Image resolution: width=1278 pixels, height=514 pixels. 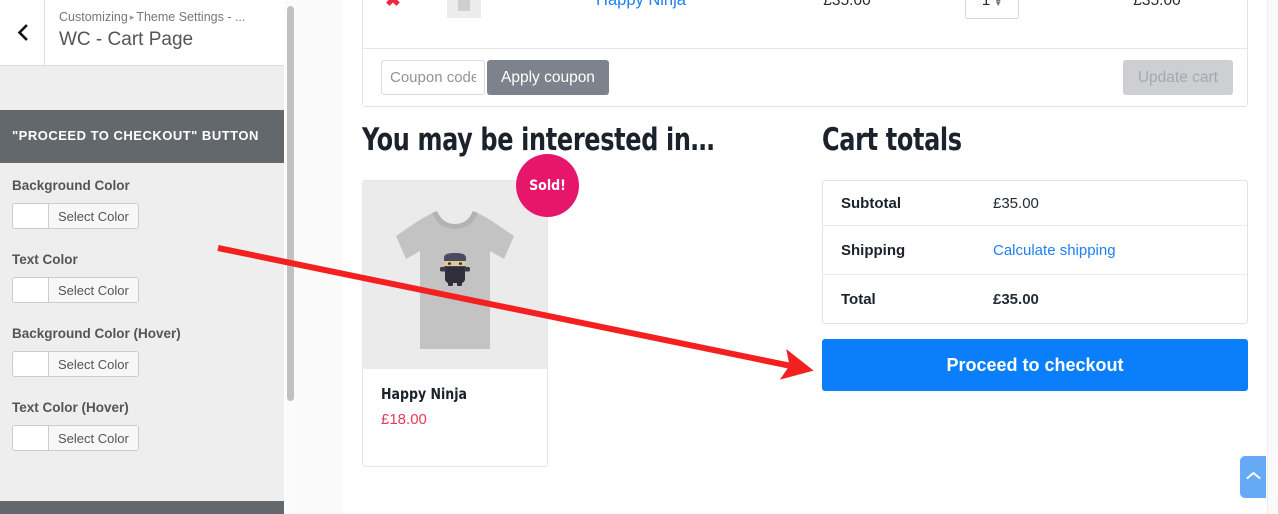 What do you see at coordinates (455, 275) in the screenshot?
I see `happy-ninja-tshirt-image` at bounding box center [455, 275].